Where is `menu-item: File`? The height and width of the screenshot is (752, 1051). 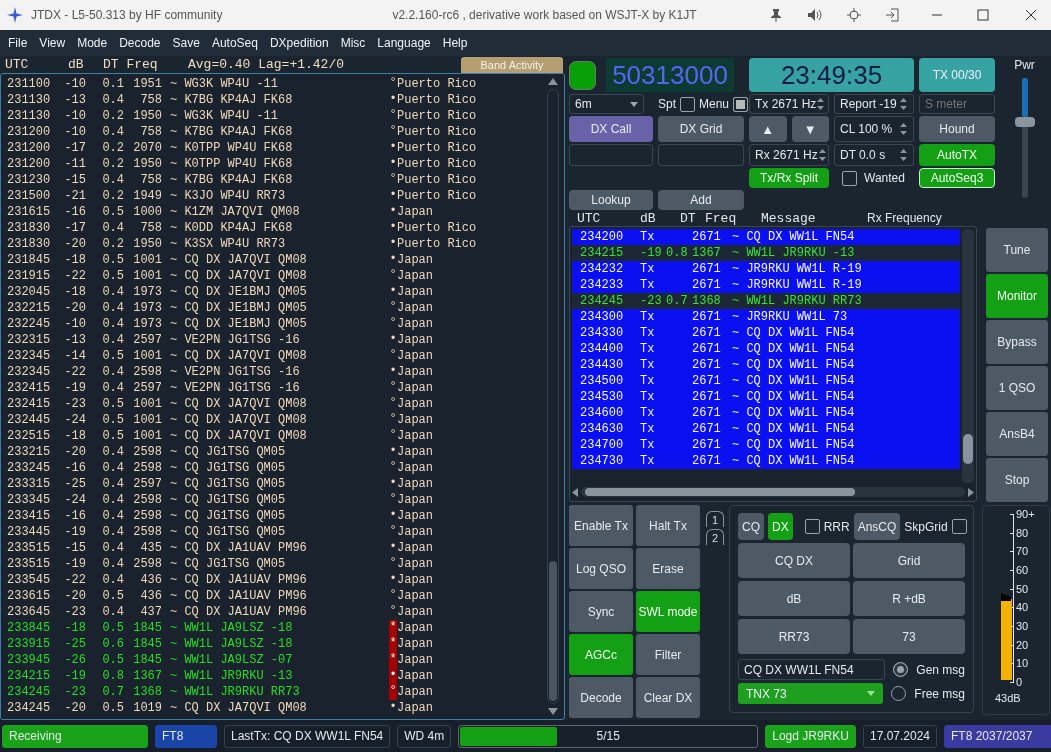 menu-item: File is located at coordinates (18, 43).